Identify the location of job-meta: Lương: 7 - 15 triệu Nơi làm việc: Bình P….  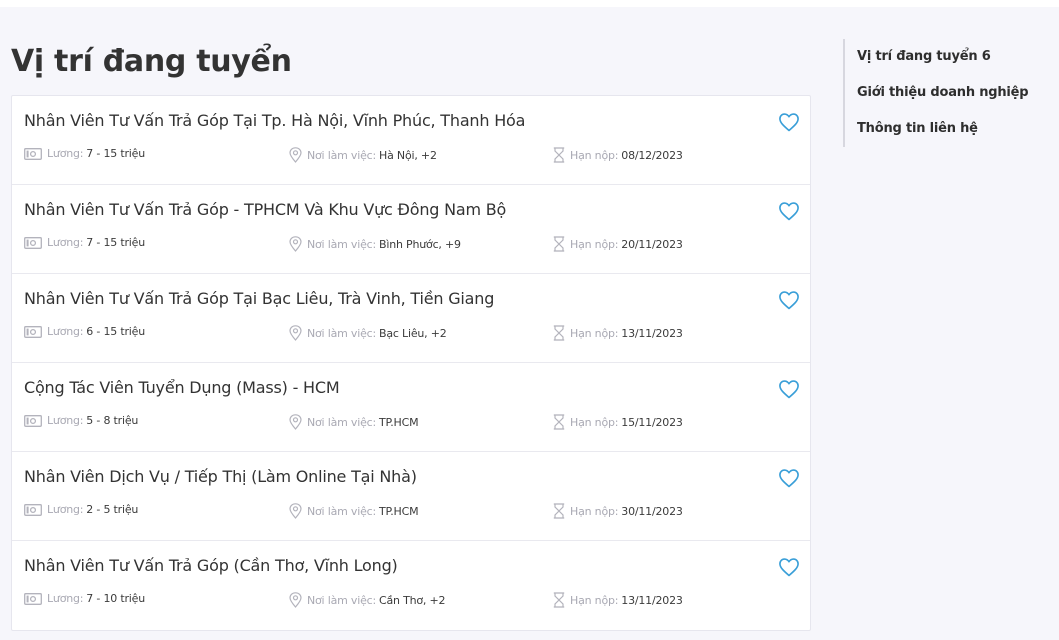
(412, 244).